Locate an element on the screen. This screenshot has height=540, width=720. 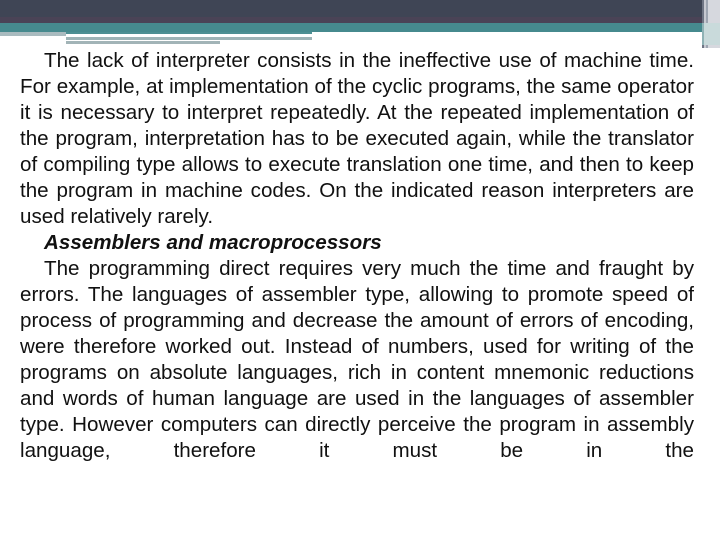
accent-line-upper is located at coordinates (189, 36).